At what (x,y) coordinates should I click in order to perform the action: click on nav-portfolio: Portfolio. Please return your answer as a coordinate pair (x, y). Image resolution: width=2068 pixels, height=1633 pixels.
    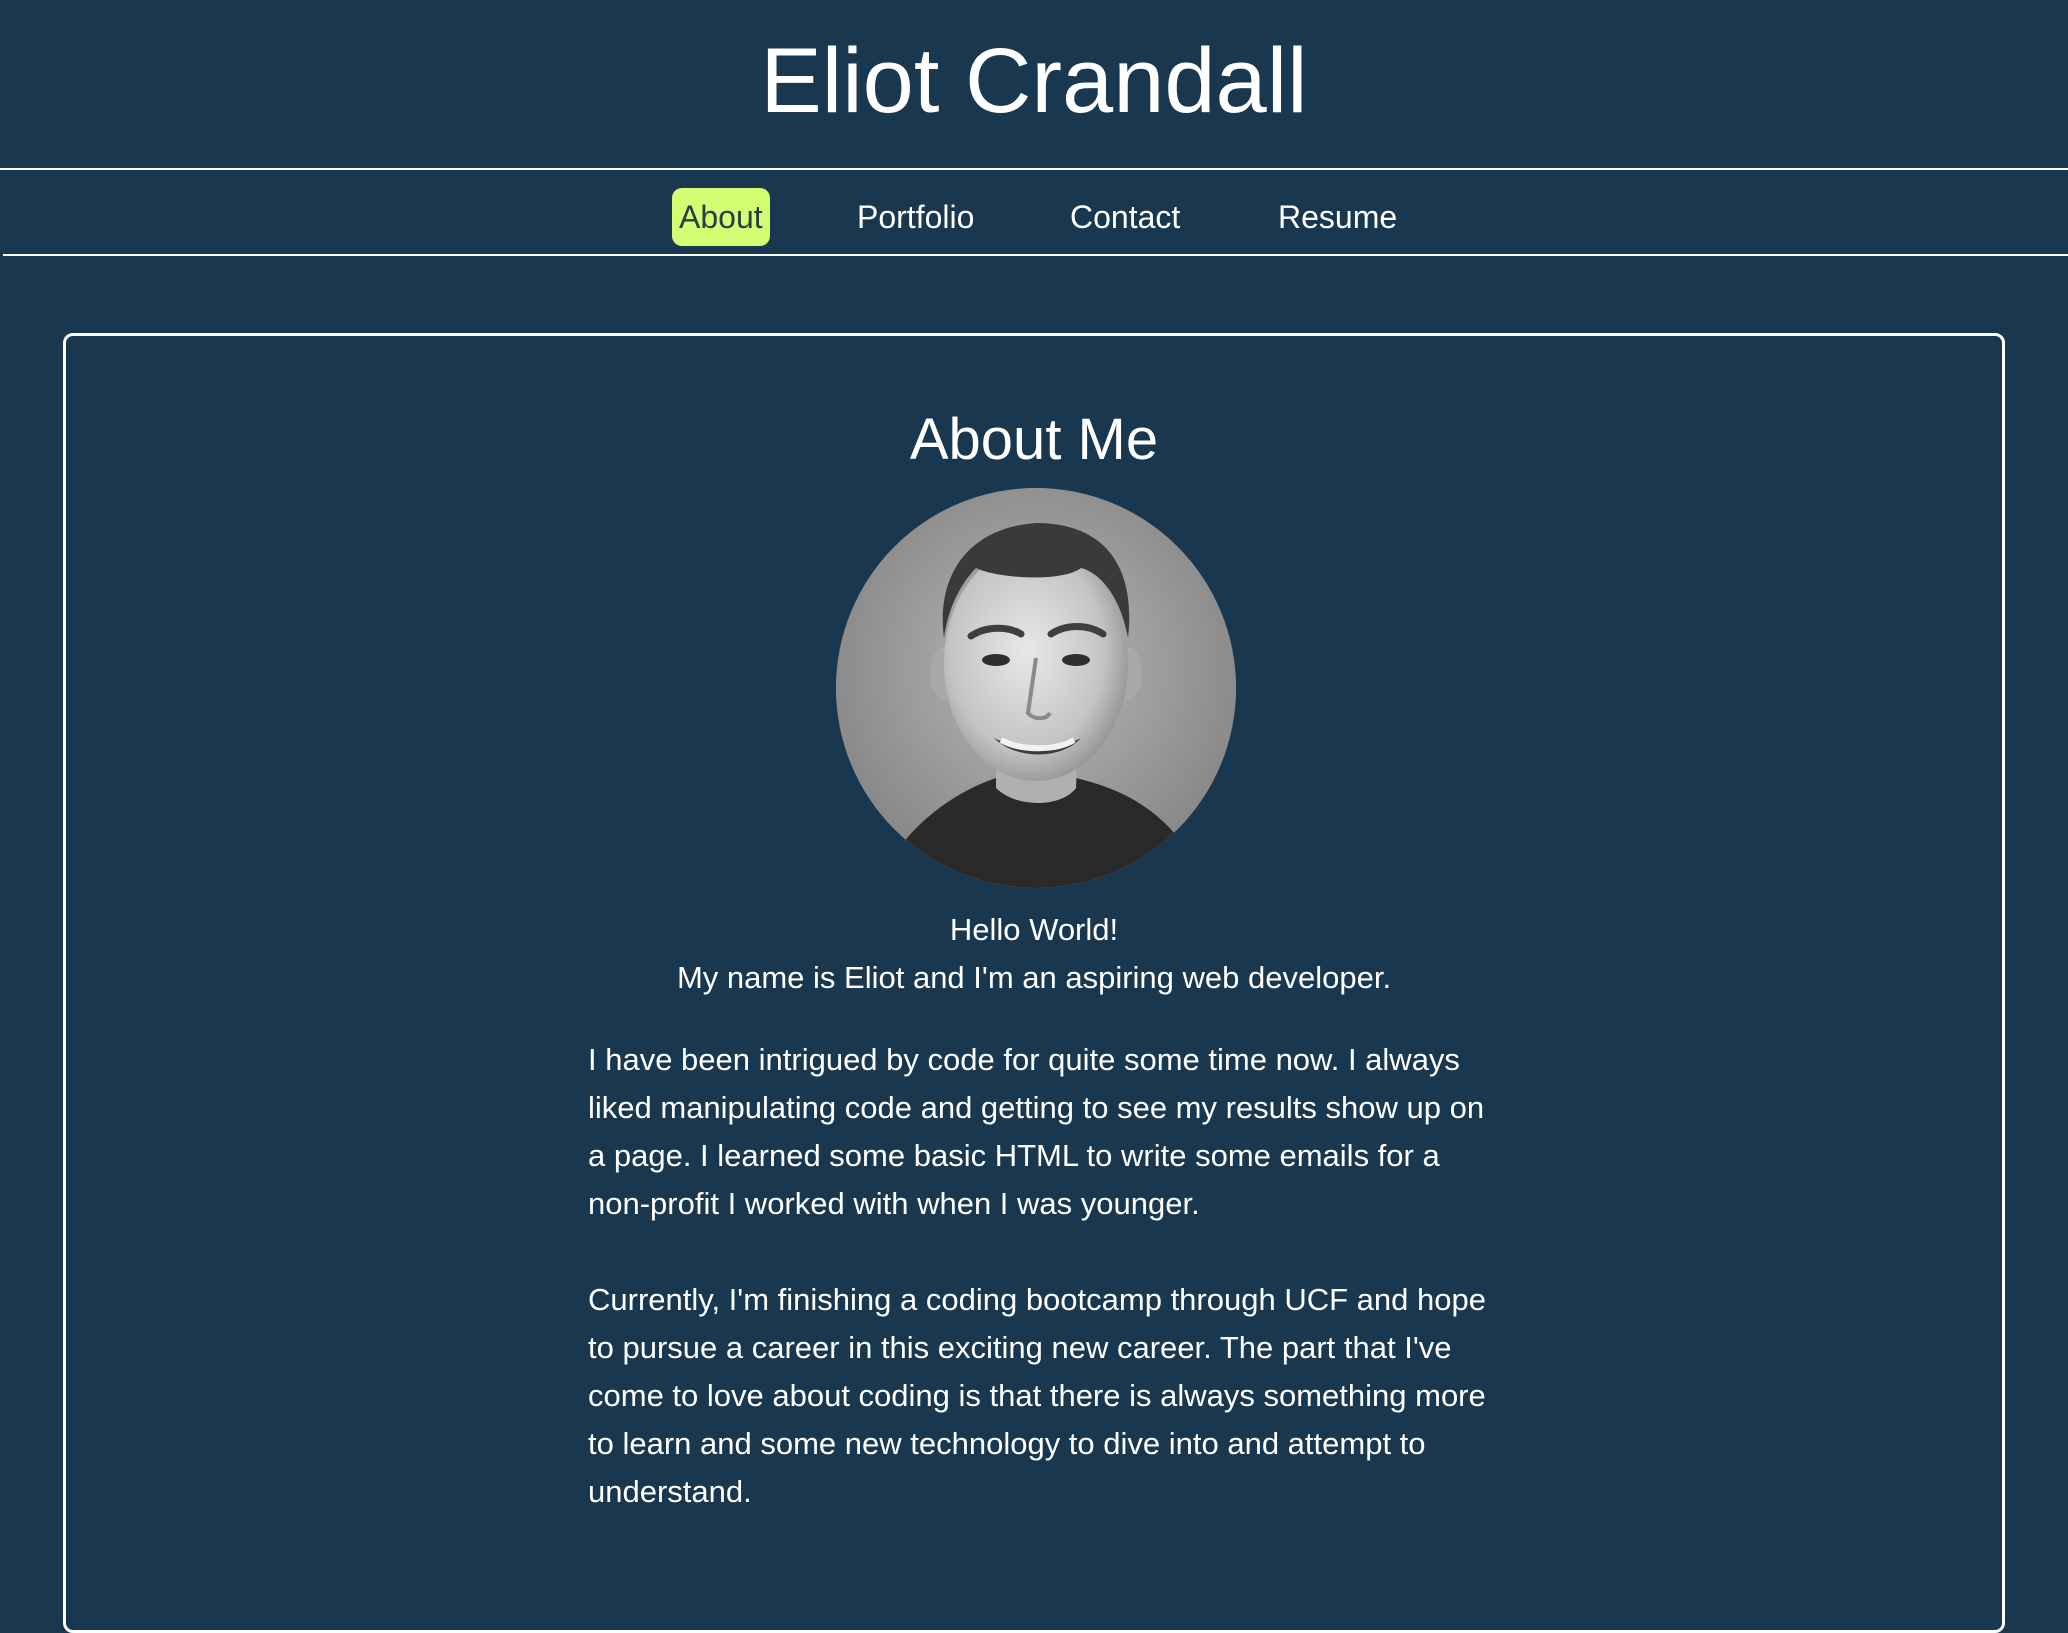
    Looking at the image, I should click on (915, 217).